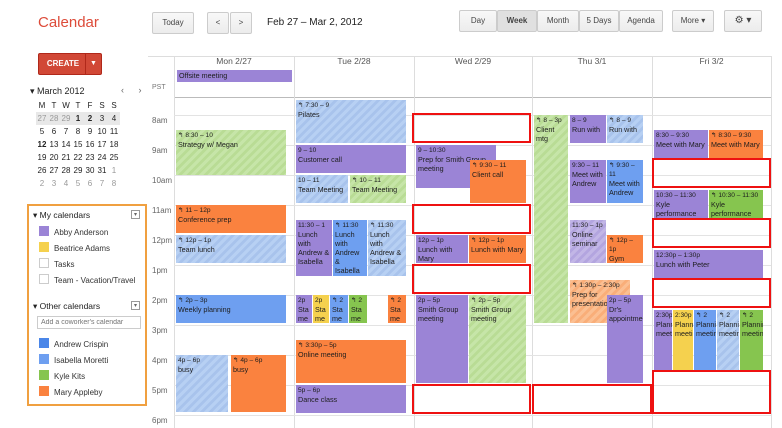 The image size is (782, 428). What do you see at coordinates (42, 170) in the screenshot?
I see `mini-day: 26` at bounding box center [42, 170].